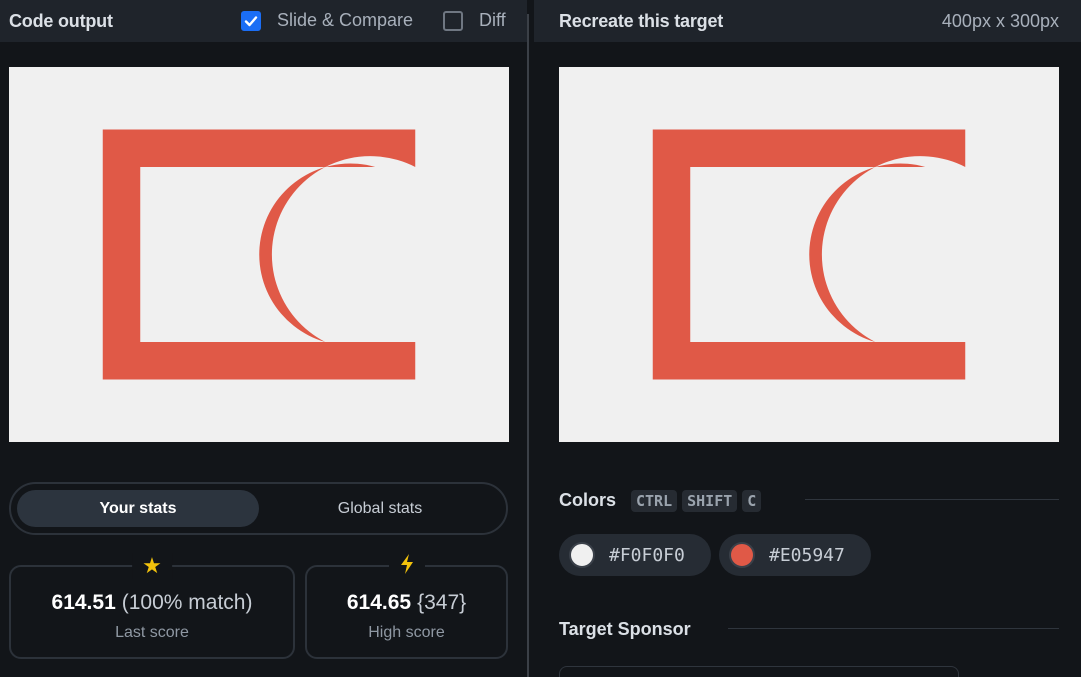 This screenshot has width=1081, height=677. What do you see at coordinates (152, 566) in the screenshot?
I see `star-icon: ★` at bounding box center [152, 566].